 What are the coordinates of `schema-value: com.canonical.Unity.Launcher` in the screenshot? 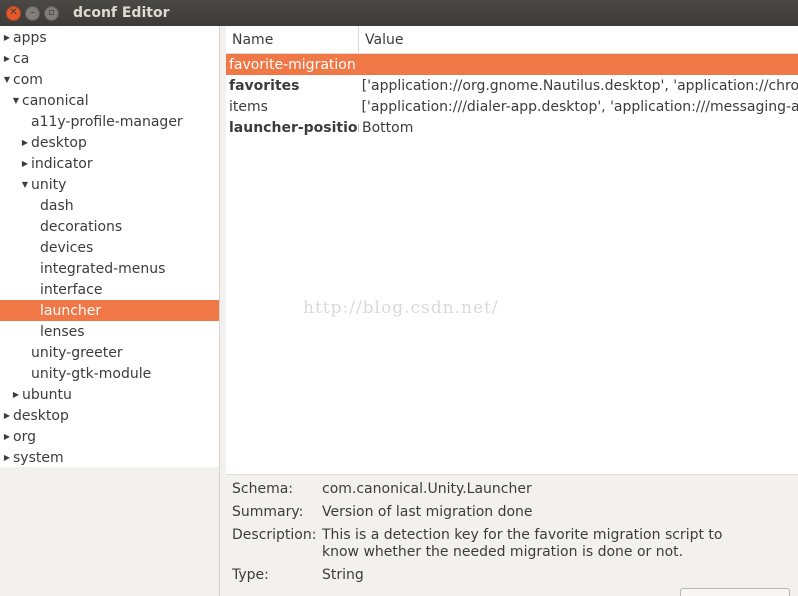 It's located at (427, 489).